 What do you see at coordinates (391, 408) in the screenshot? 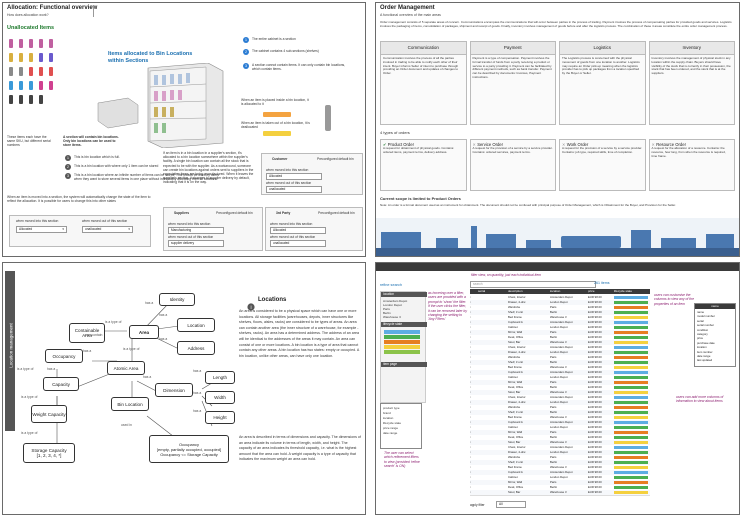
I see `refine-option: product type` at bounding box center [391, 408].